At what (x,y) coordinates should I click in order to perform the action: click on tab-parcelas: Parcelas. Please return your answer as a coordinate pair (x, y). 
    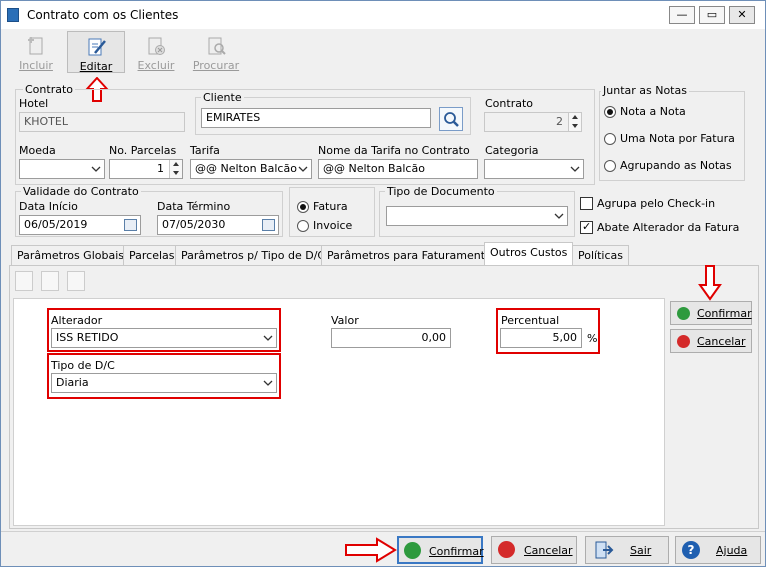
    Looking at the image, I should click on (152, 255).